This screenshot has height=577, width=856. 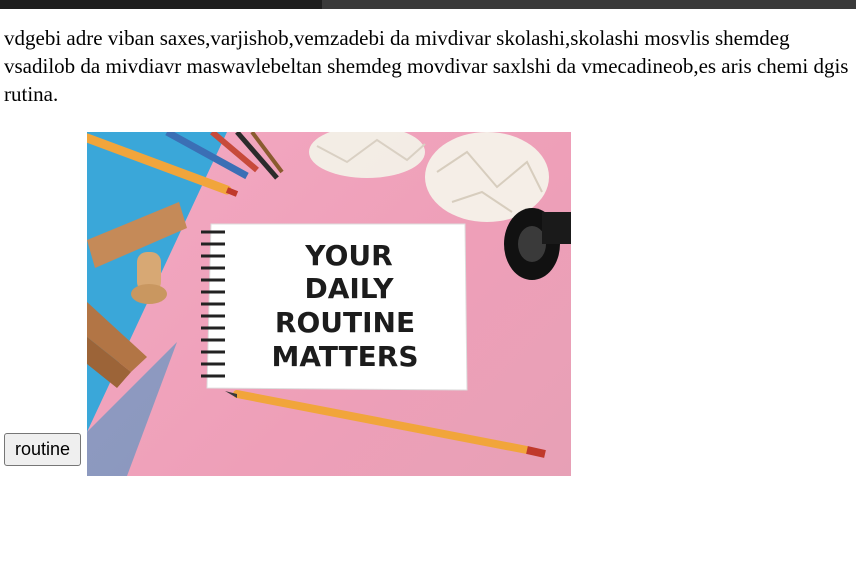 What do you see at coordinates (345, 356) in the screenshot?
I see `notebook-line-4: MATTERS` at bounding box center [345, 356].